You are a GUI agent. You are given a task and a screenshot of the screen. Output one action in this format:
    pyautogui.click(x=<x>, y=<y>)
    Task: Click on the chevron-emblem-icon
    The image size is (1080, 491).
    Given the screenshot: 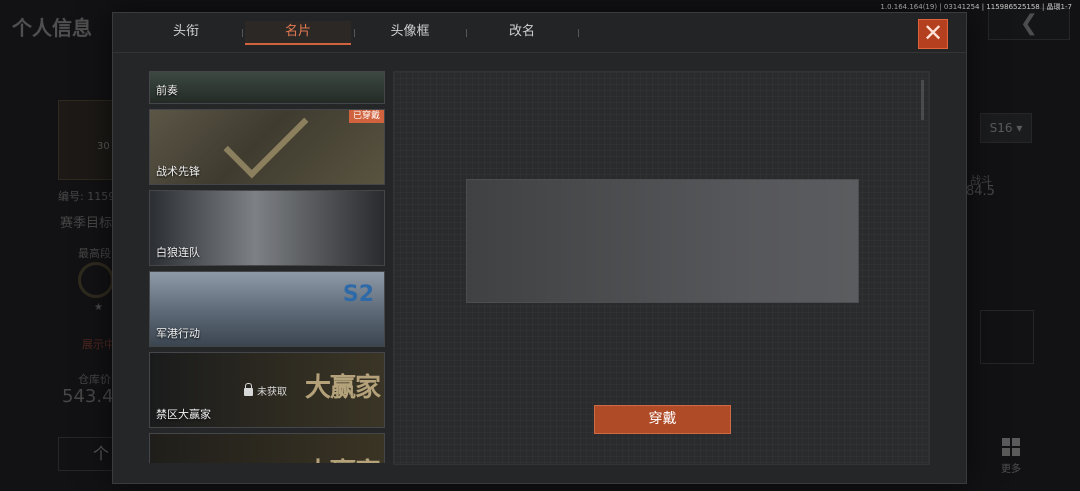 What is the action you would take?
    pyautogui.click(x=266, y=144)
    